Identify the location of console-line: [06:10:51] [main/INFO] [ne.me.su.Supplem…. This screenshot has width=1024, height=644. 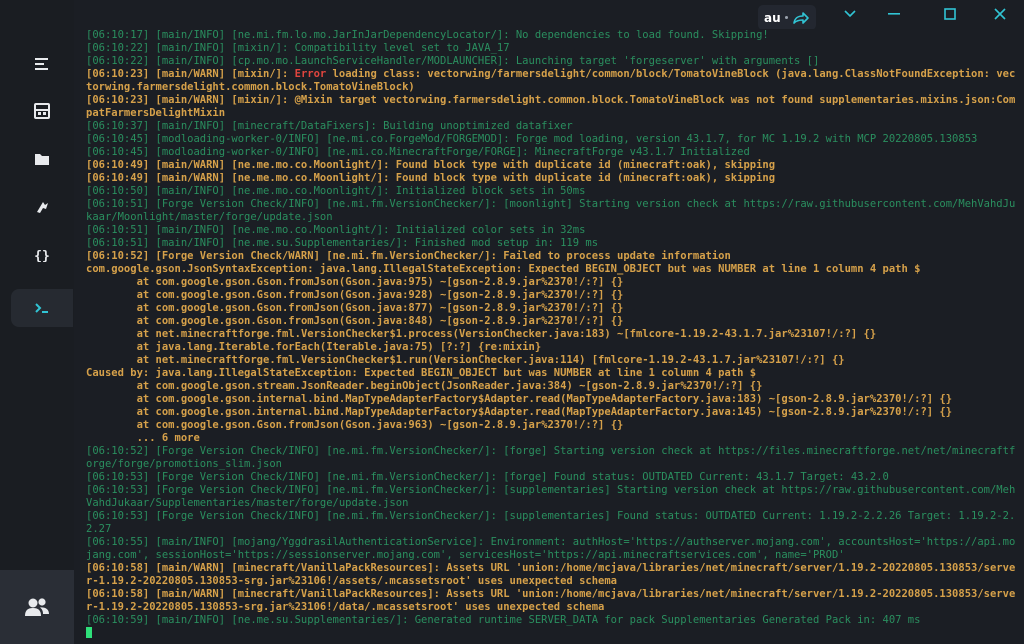
(342, 243).